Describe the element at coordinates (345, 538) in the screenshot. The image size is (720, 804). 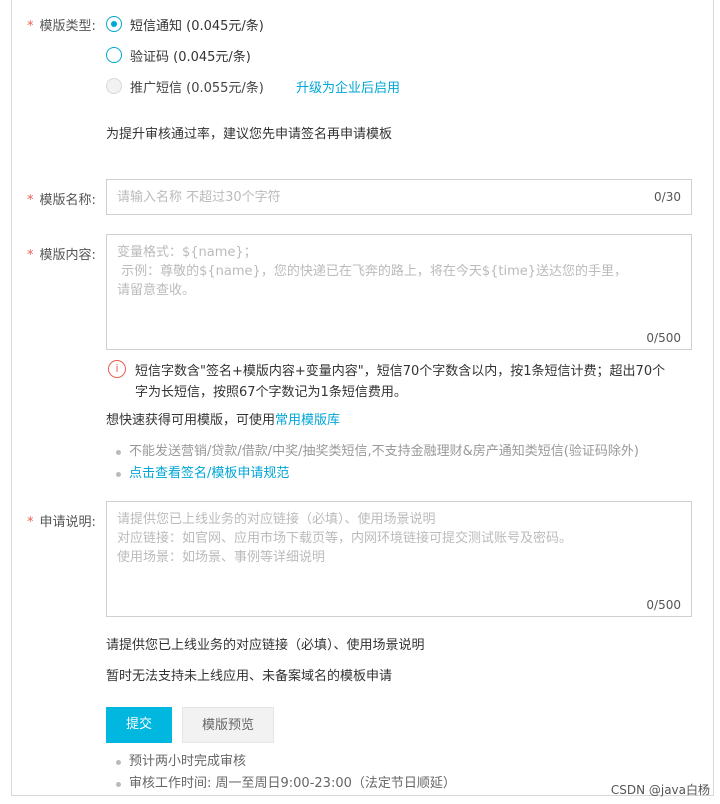
I see `apply-desc-placeholder-line2: 对应链接：如官网、应用市场下载页等，内网环境链接可提交测试账号及密码。` at that location.